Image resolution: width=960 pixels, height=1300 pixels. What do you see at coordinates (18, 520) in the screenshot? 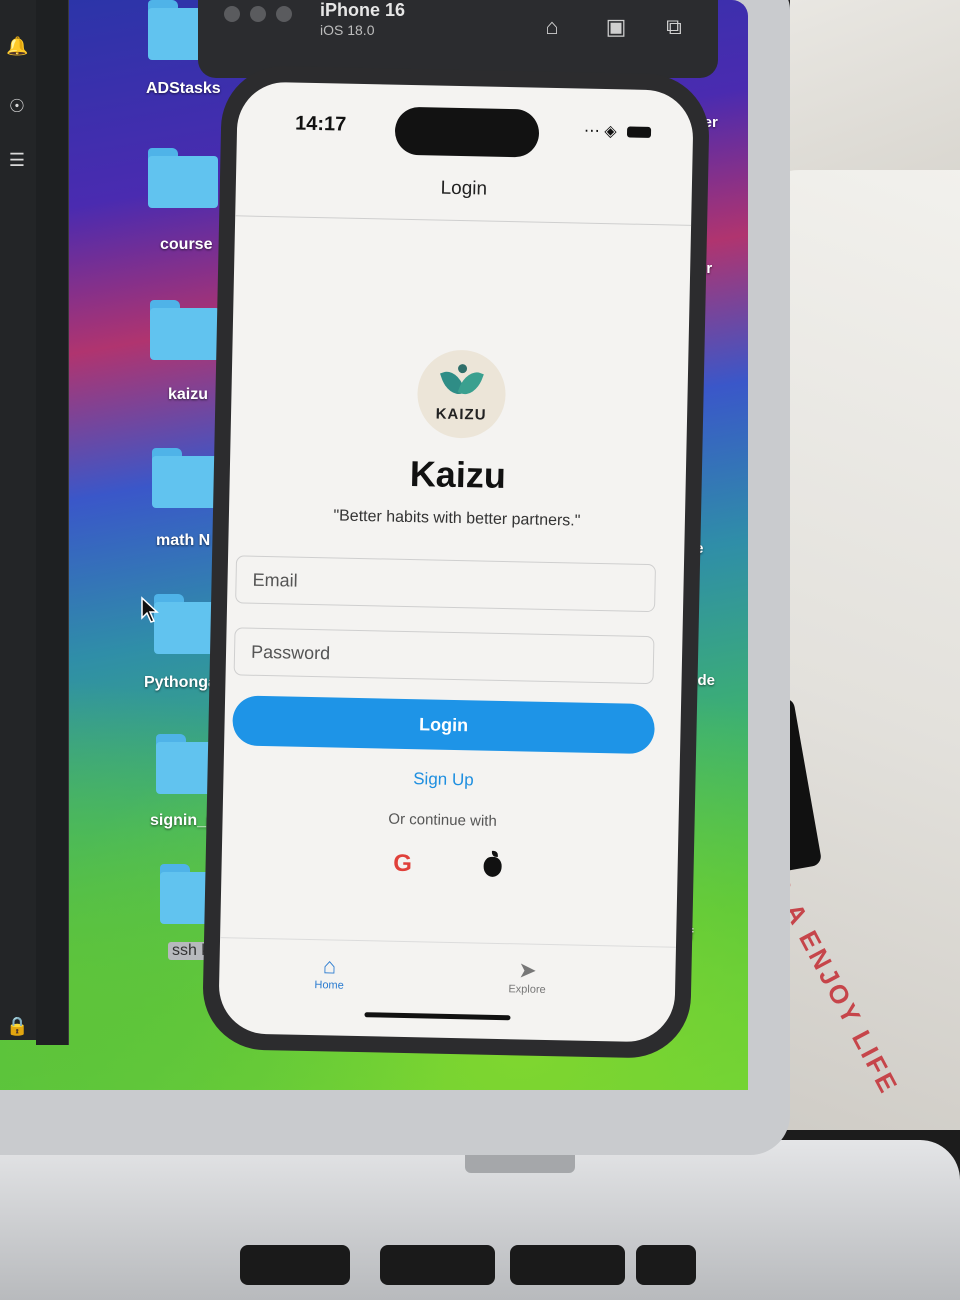
I see `system-sidebar: 🔔 ☉ ☰ 🔒` at bounding box center [18, 520].